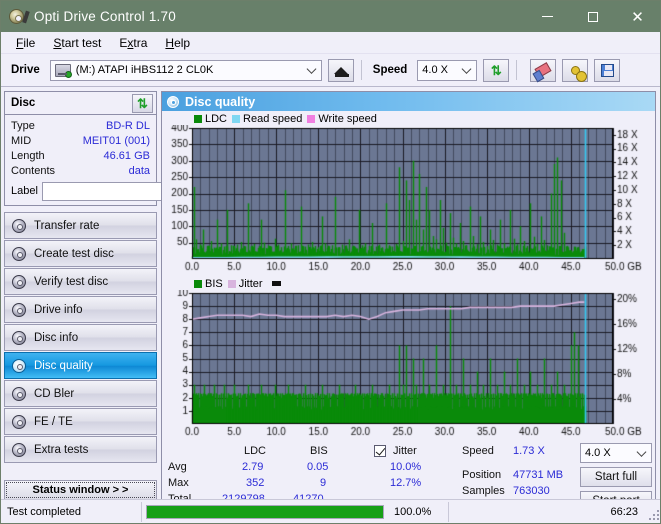 The height and width of the screenshot is (524, 661). What do you see at coordinates (71, 281) in the screenshot?
I see `sidebar-item-label: Verify test disc` at bounding box center [71, 281].